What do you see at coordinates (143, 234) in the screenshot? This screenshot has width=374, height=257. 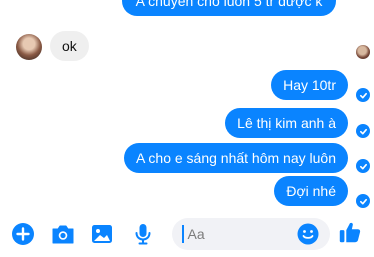 I see `microphone-icon` at bounding box center [143, 234].